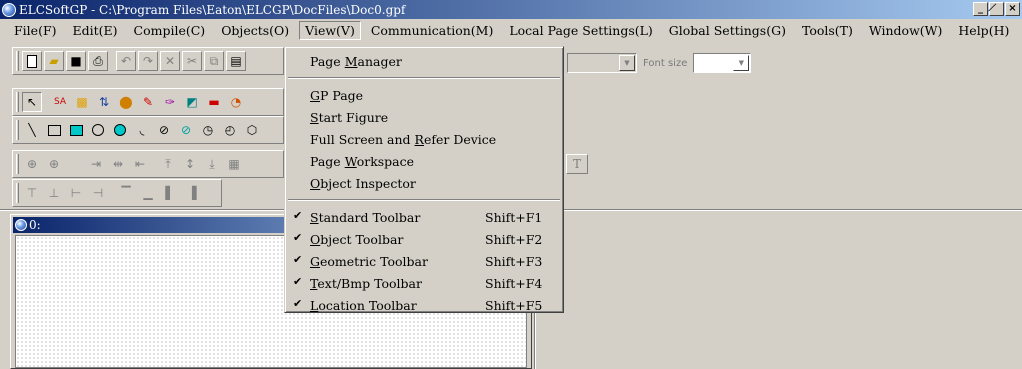 The image size is (1022, 369). I want to click on new-file-icon, so click(32, 61).